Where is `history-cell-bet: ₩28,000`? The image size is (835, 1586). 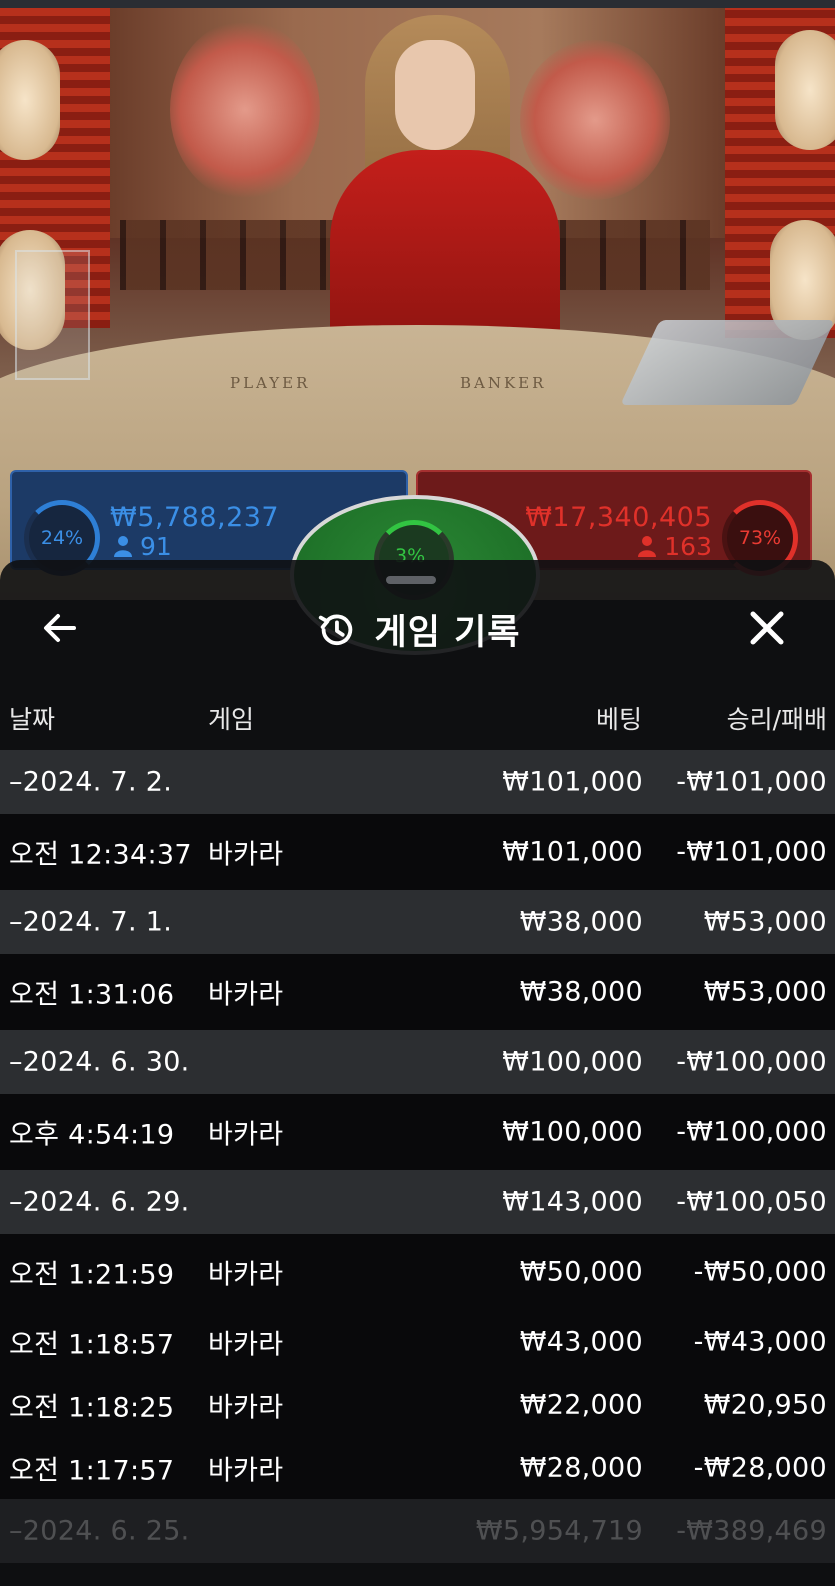 history-cell-bet: ₩28,000 is located at coordinates (581, 1467).